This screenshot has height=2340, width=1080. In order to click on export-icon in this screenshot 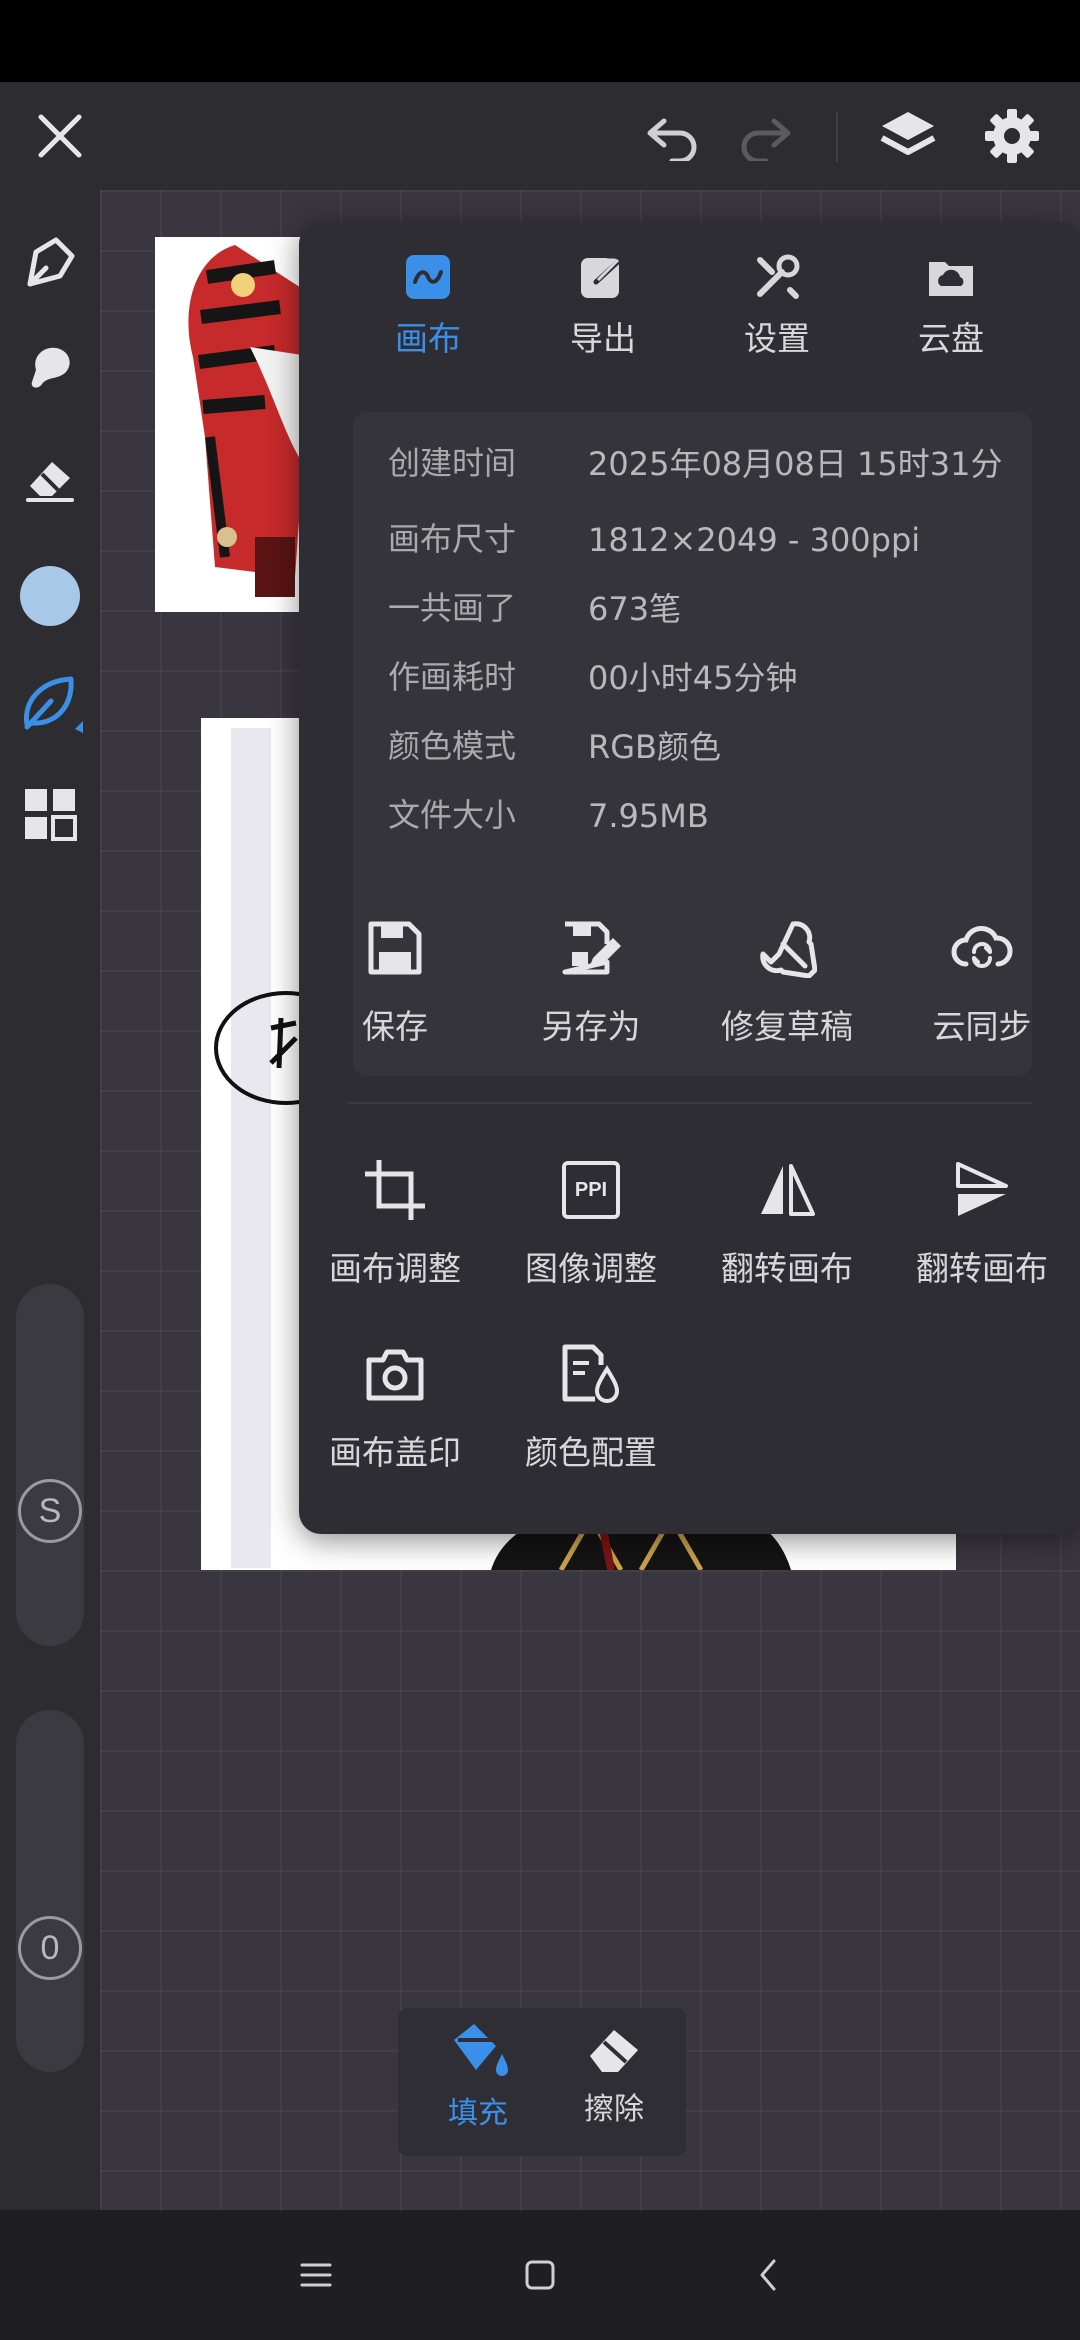, I will do `click(604, 275)`.